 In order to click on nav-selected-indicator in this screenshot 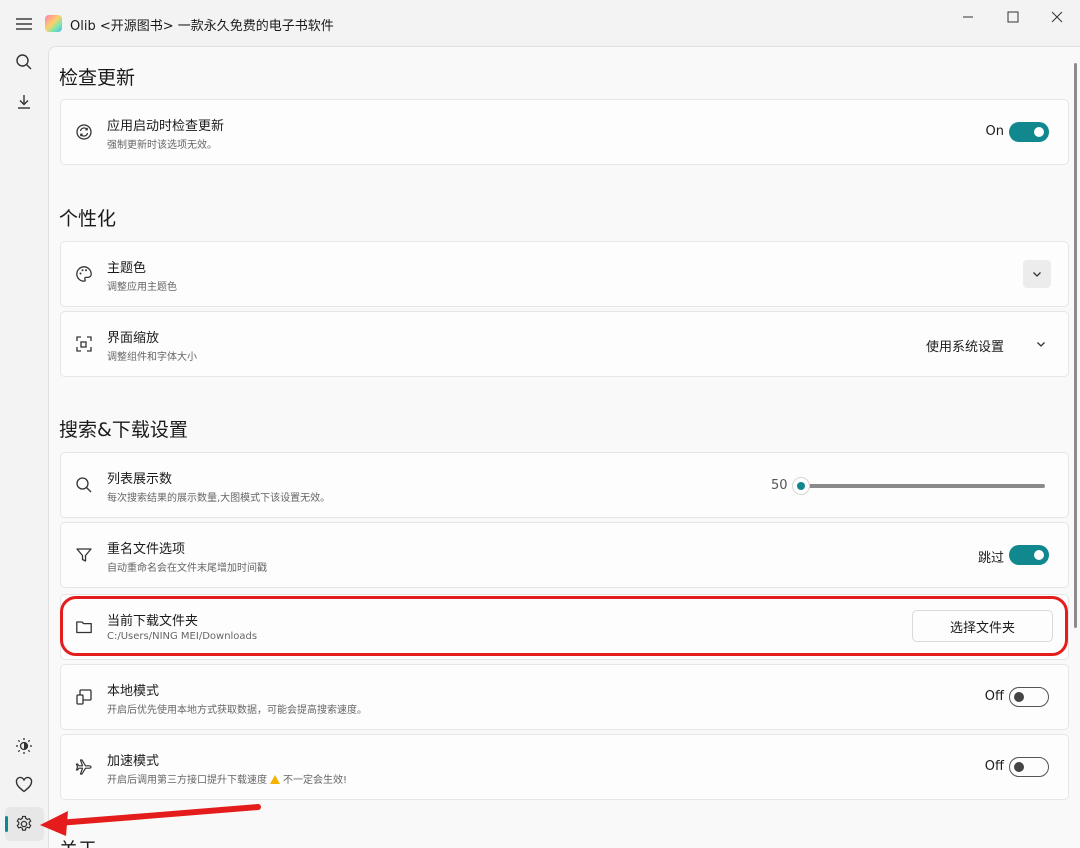, I will do `click(6, 824)`.